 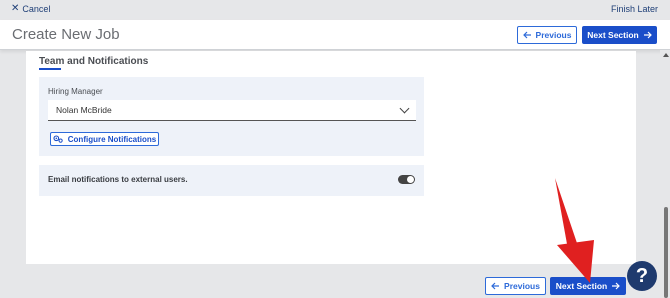 I want to click on gear-icon, so click(x=58, y=139).